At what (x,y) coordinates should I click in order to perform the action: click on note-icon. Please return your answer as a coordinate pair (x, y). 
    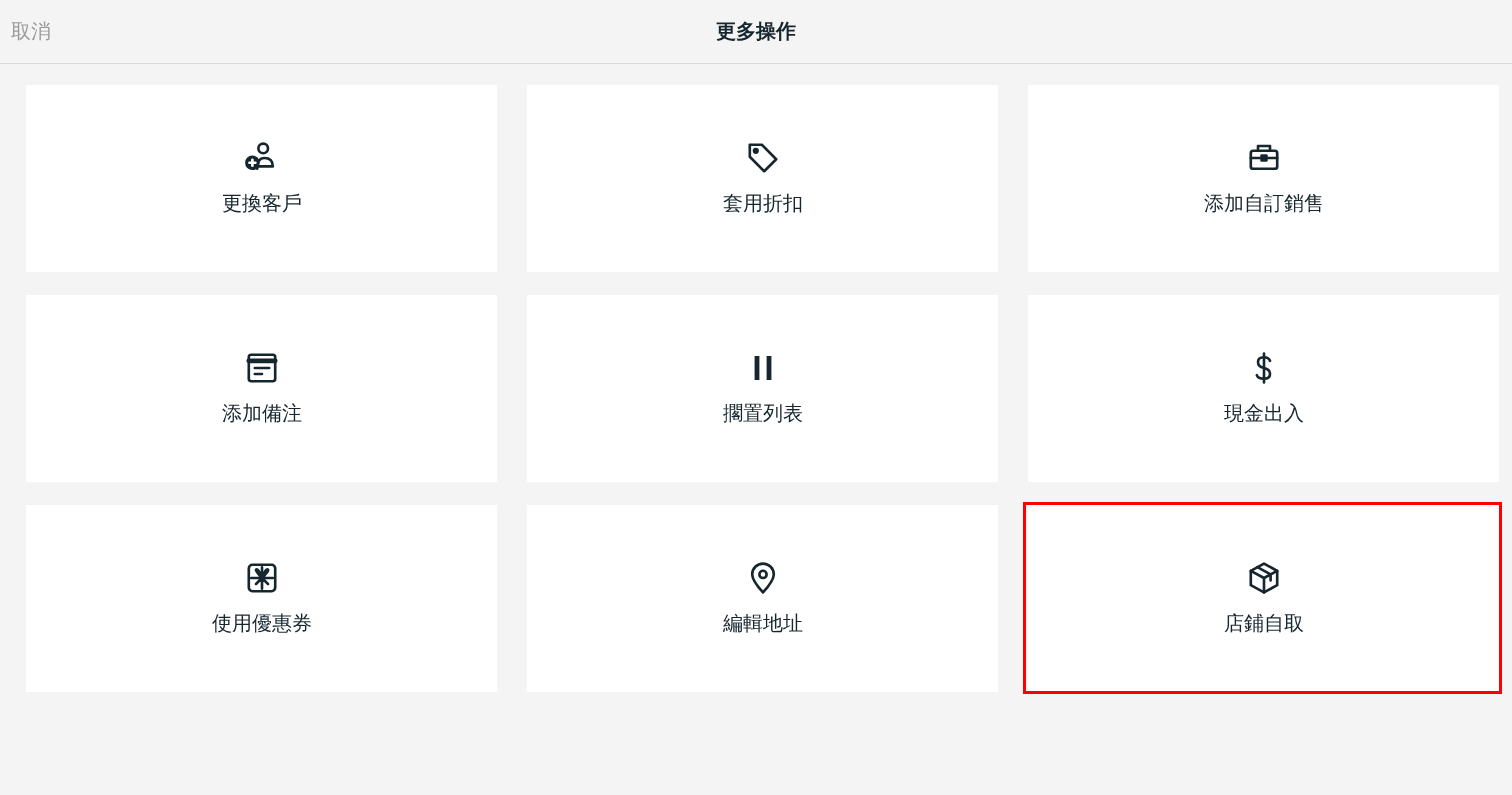
    Looking at the image, I should click on (261, 368).